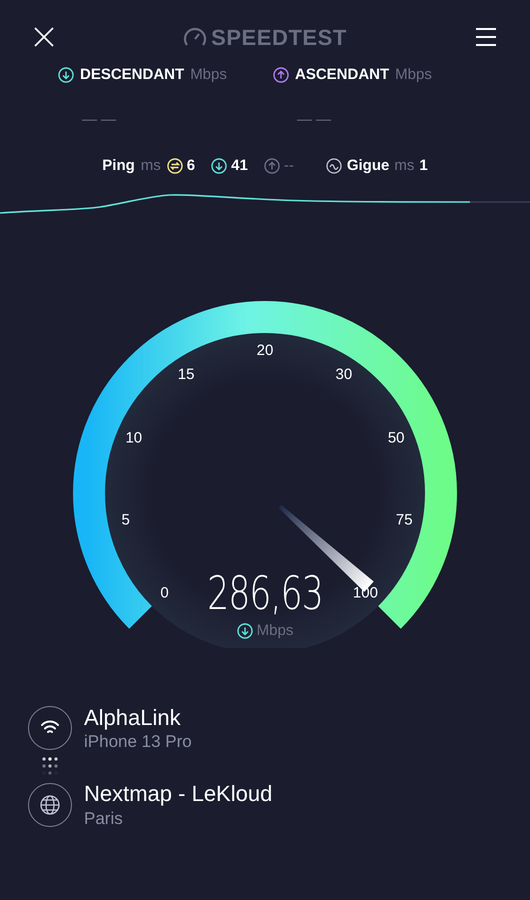  I want to click on ping-value: --, so click(289, 166).